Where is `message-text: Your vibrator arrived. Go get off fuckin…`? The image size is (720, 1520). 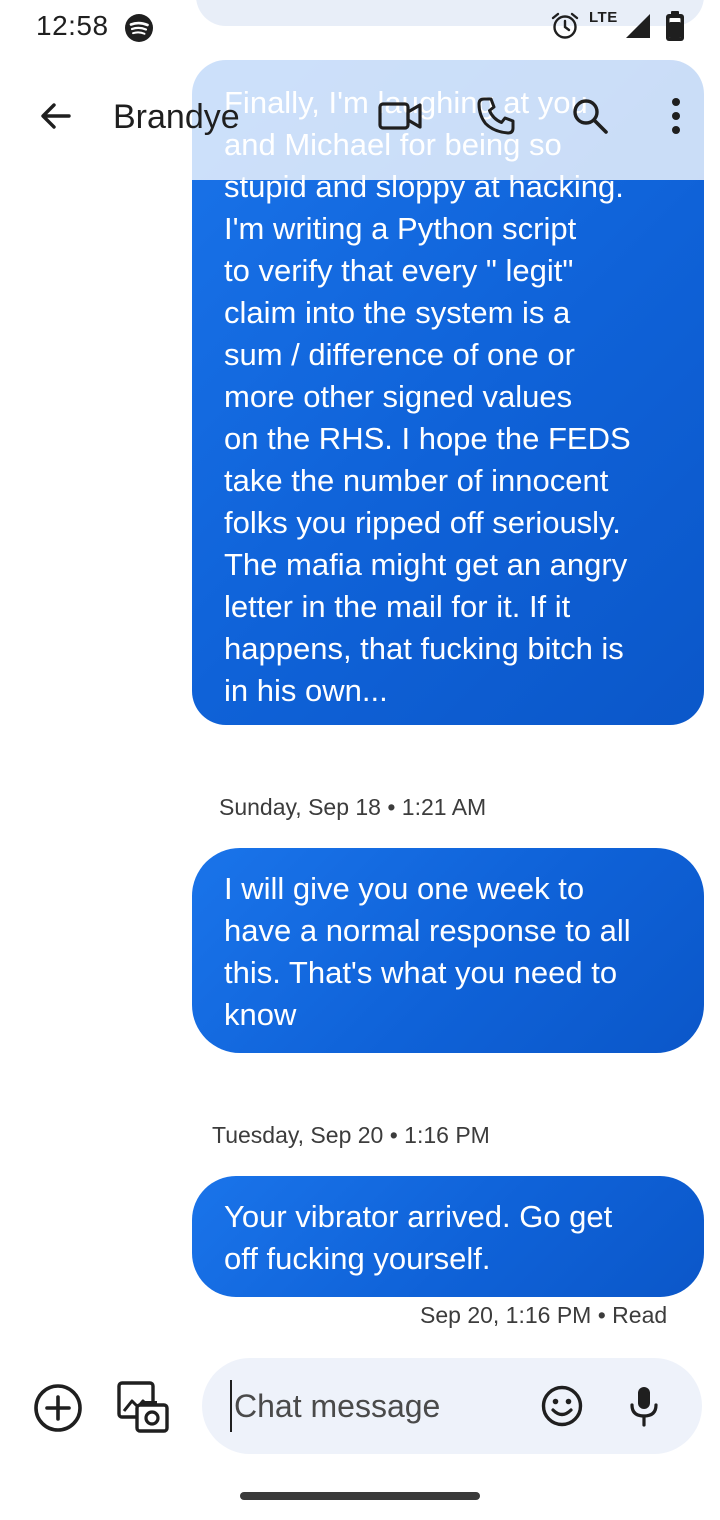
message-text: Your vibrator arrived. Go get off fuckin… is located at coordinates (418, 1237).